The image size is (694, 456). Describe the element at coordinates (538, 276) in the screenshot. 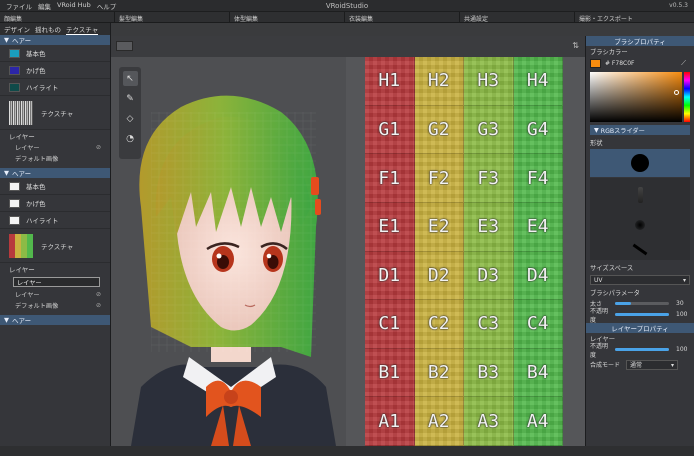

I see `texture-cell: D4` at that location.